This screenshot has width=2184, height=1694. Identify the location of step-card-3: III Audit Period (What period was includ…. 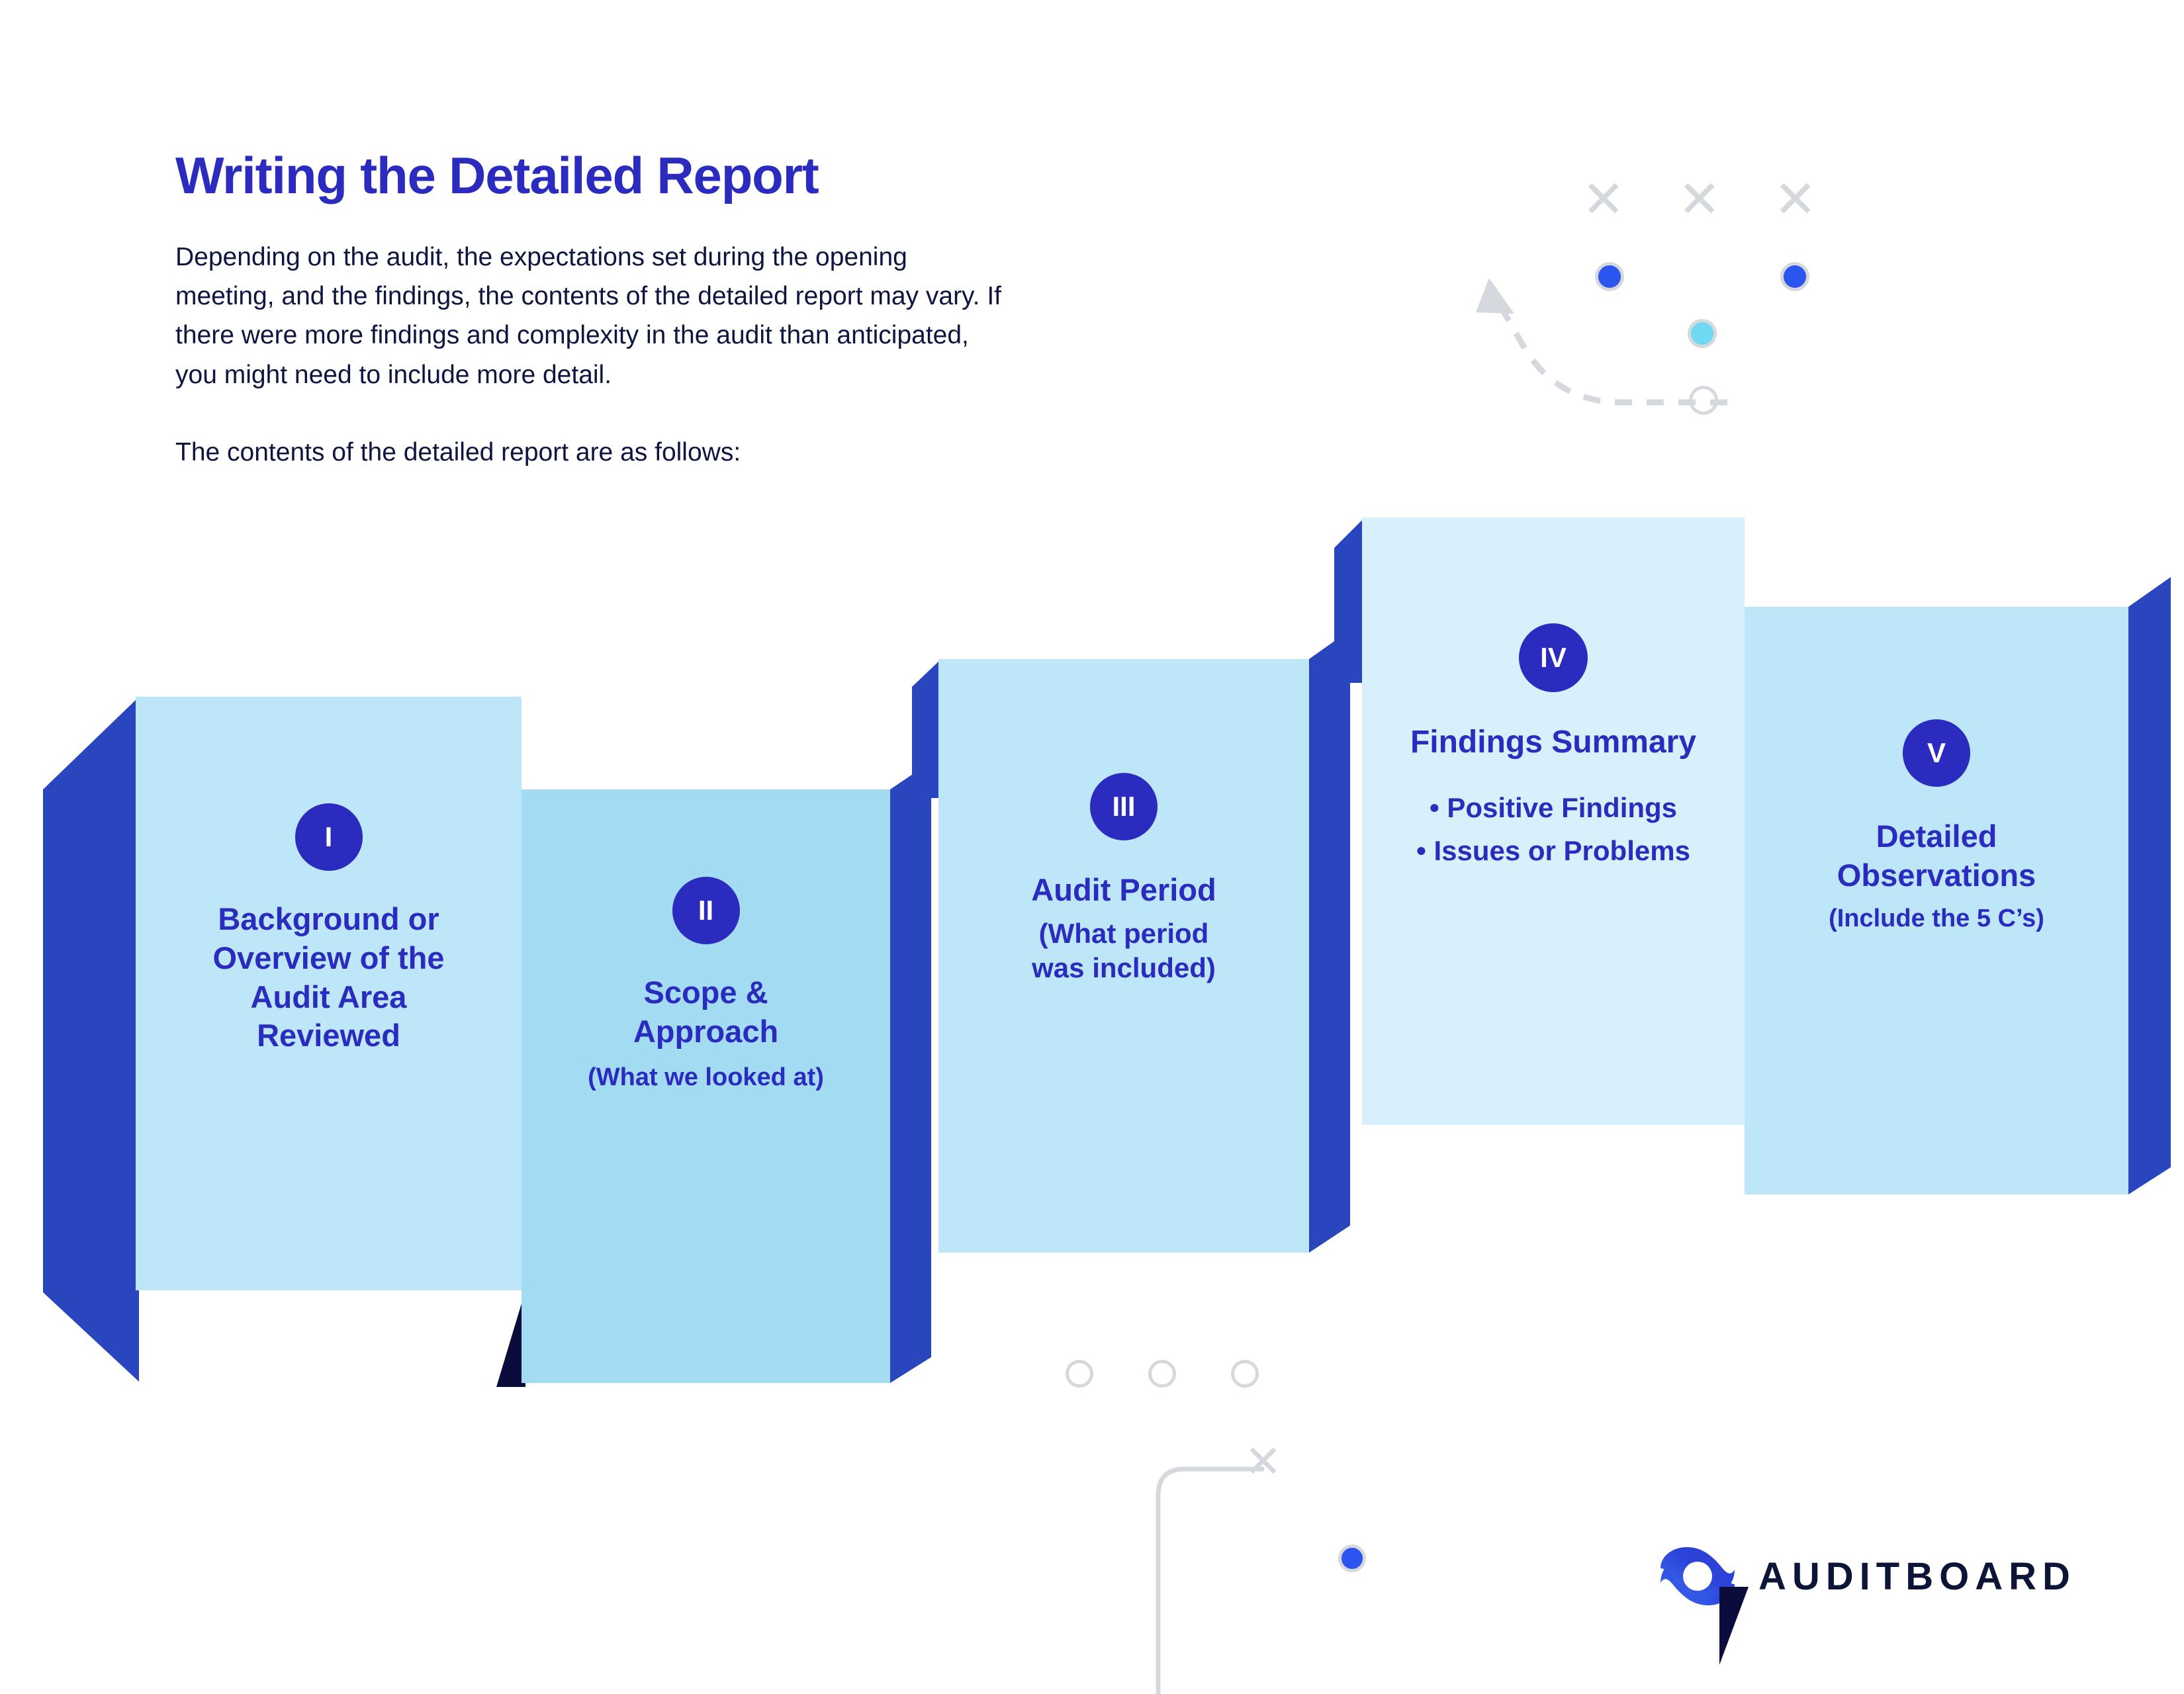
(1131, 941).